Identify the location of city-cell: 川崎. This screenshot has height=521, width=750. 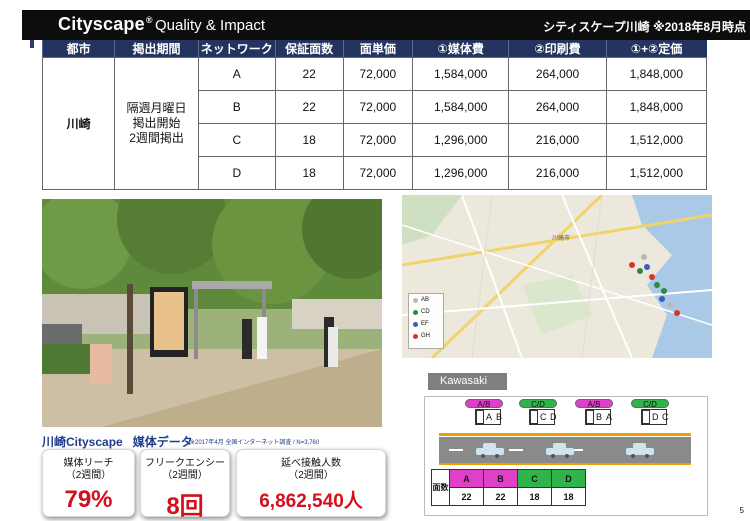
(78, 123).